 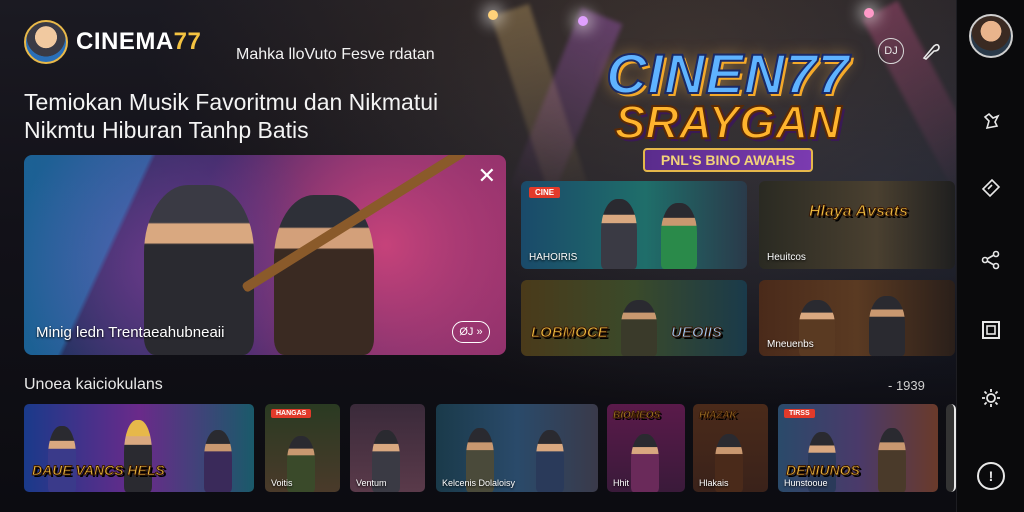 What do you see at coordinates (728, 122) in the screenshot?
I see `banner-logo-line2: SRAYGAN` at bounding box center [728, 122].